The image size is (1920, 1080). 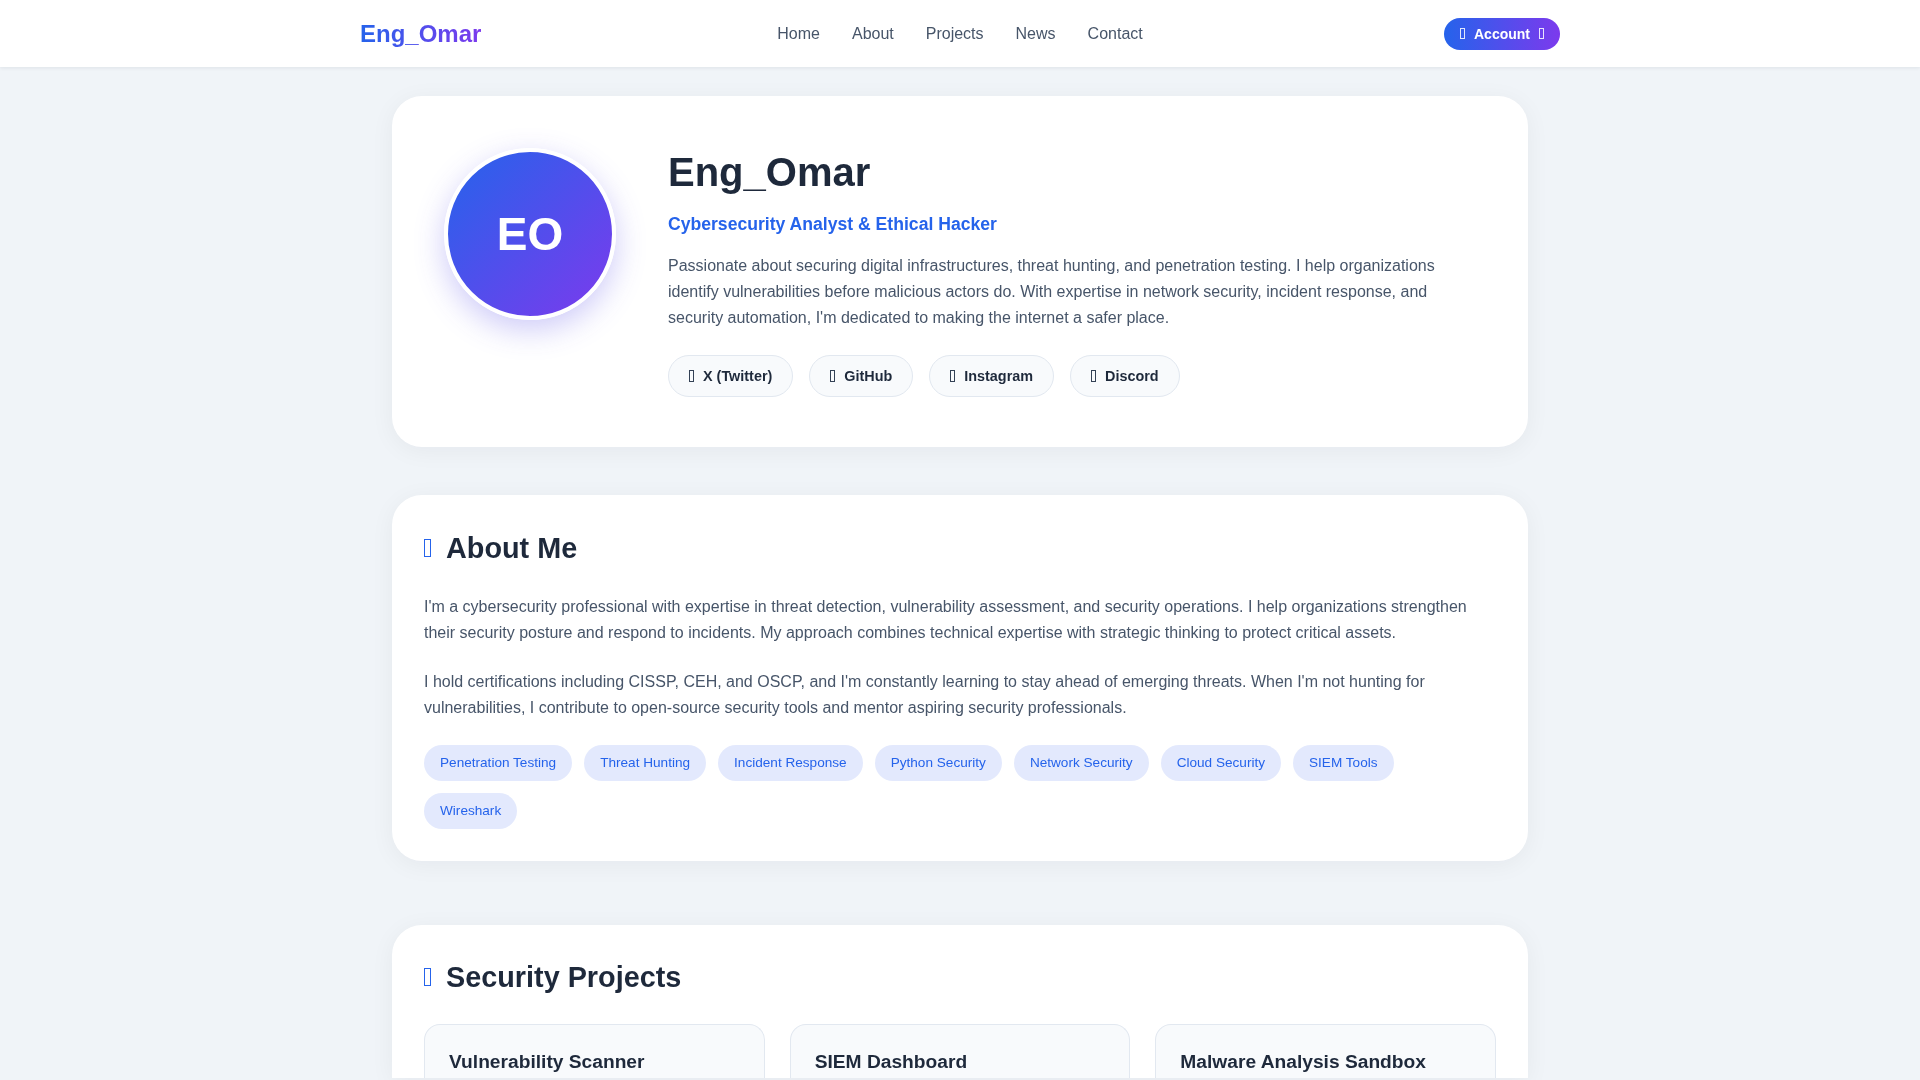 I want to click on social-link: X (Twitter), so click(x=731, y=376).